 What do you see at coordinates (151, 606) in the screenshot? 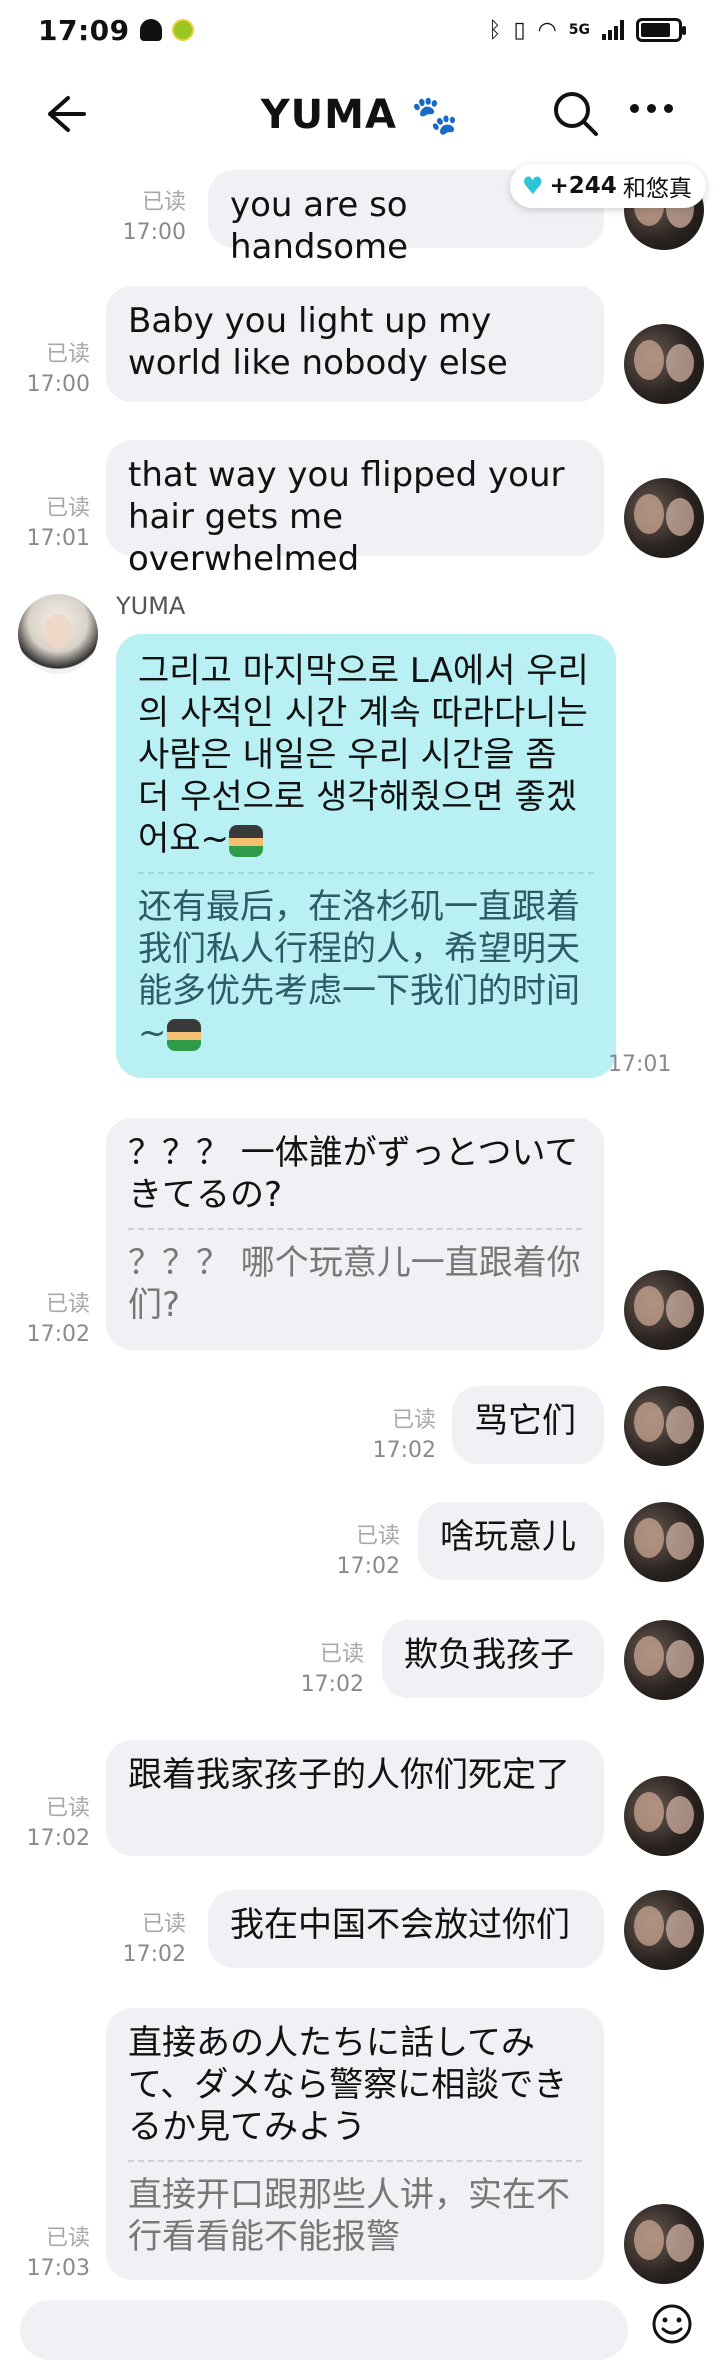
I see `sender-name: YUMA` at bounding box center [151, 606].